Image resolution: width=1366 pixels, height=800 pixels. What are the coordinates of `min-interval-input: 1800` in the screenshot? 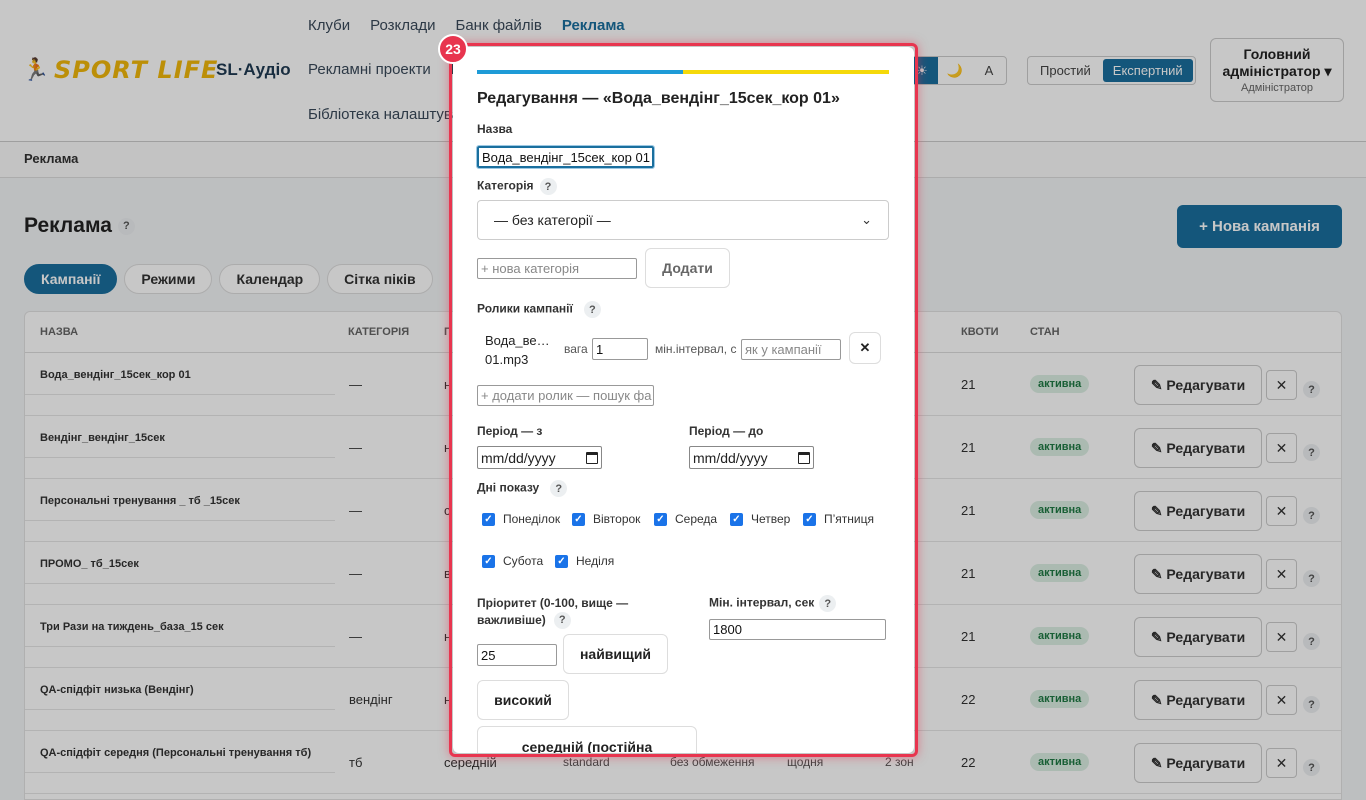 It's located at (797, 629).